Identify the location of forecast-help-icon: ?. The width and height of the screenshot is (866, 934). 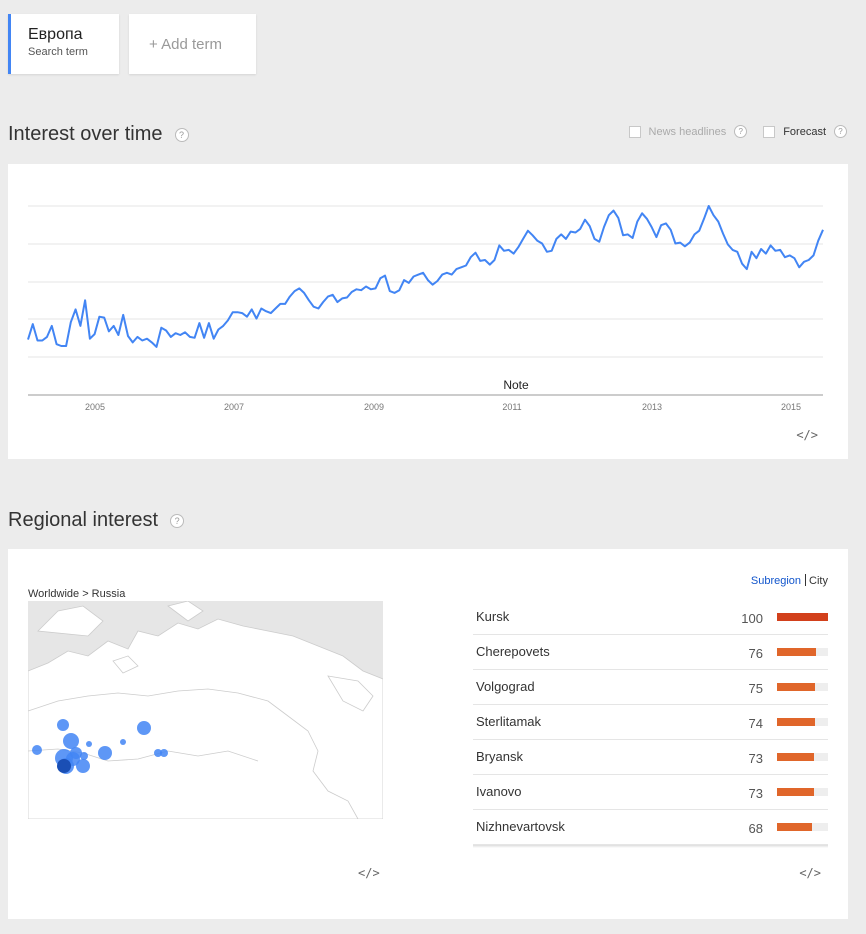
(840, 131).